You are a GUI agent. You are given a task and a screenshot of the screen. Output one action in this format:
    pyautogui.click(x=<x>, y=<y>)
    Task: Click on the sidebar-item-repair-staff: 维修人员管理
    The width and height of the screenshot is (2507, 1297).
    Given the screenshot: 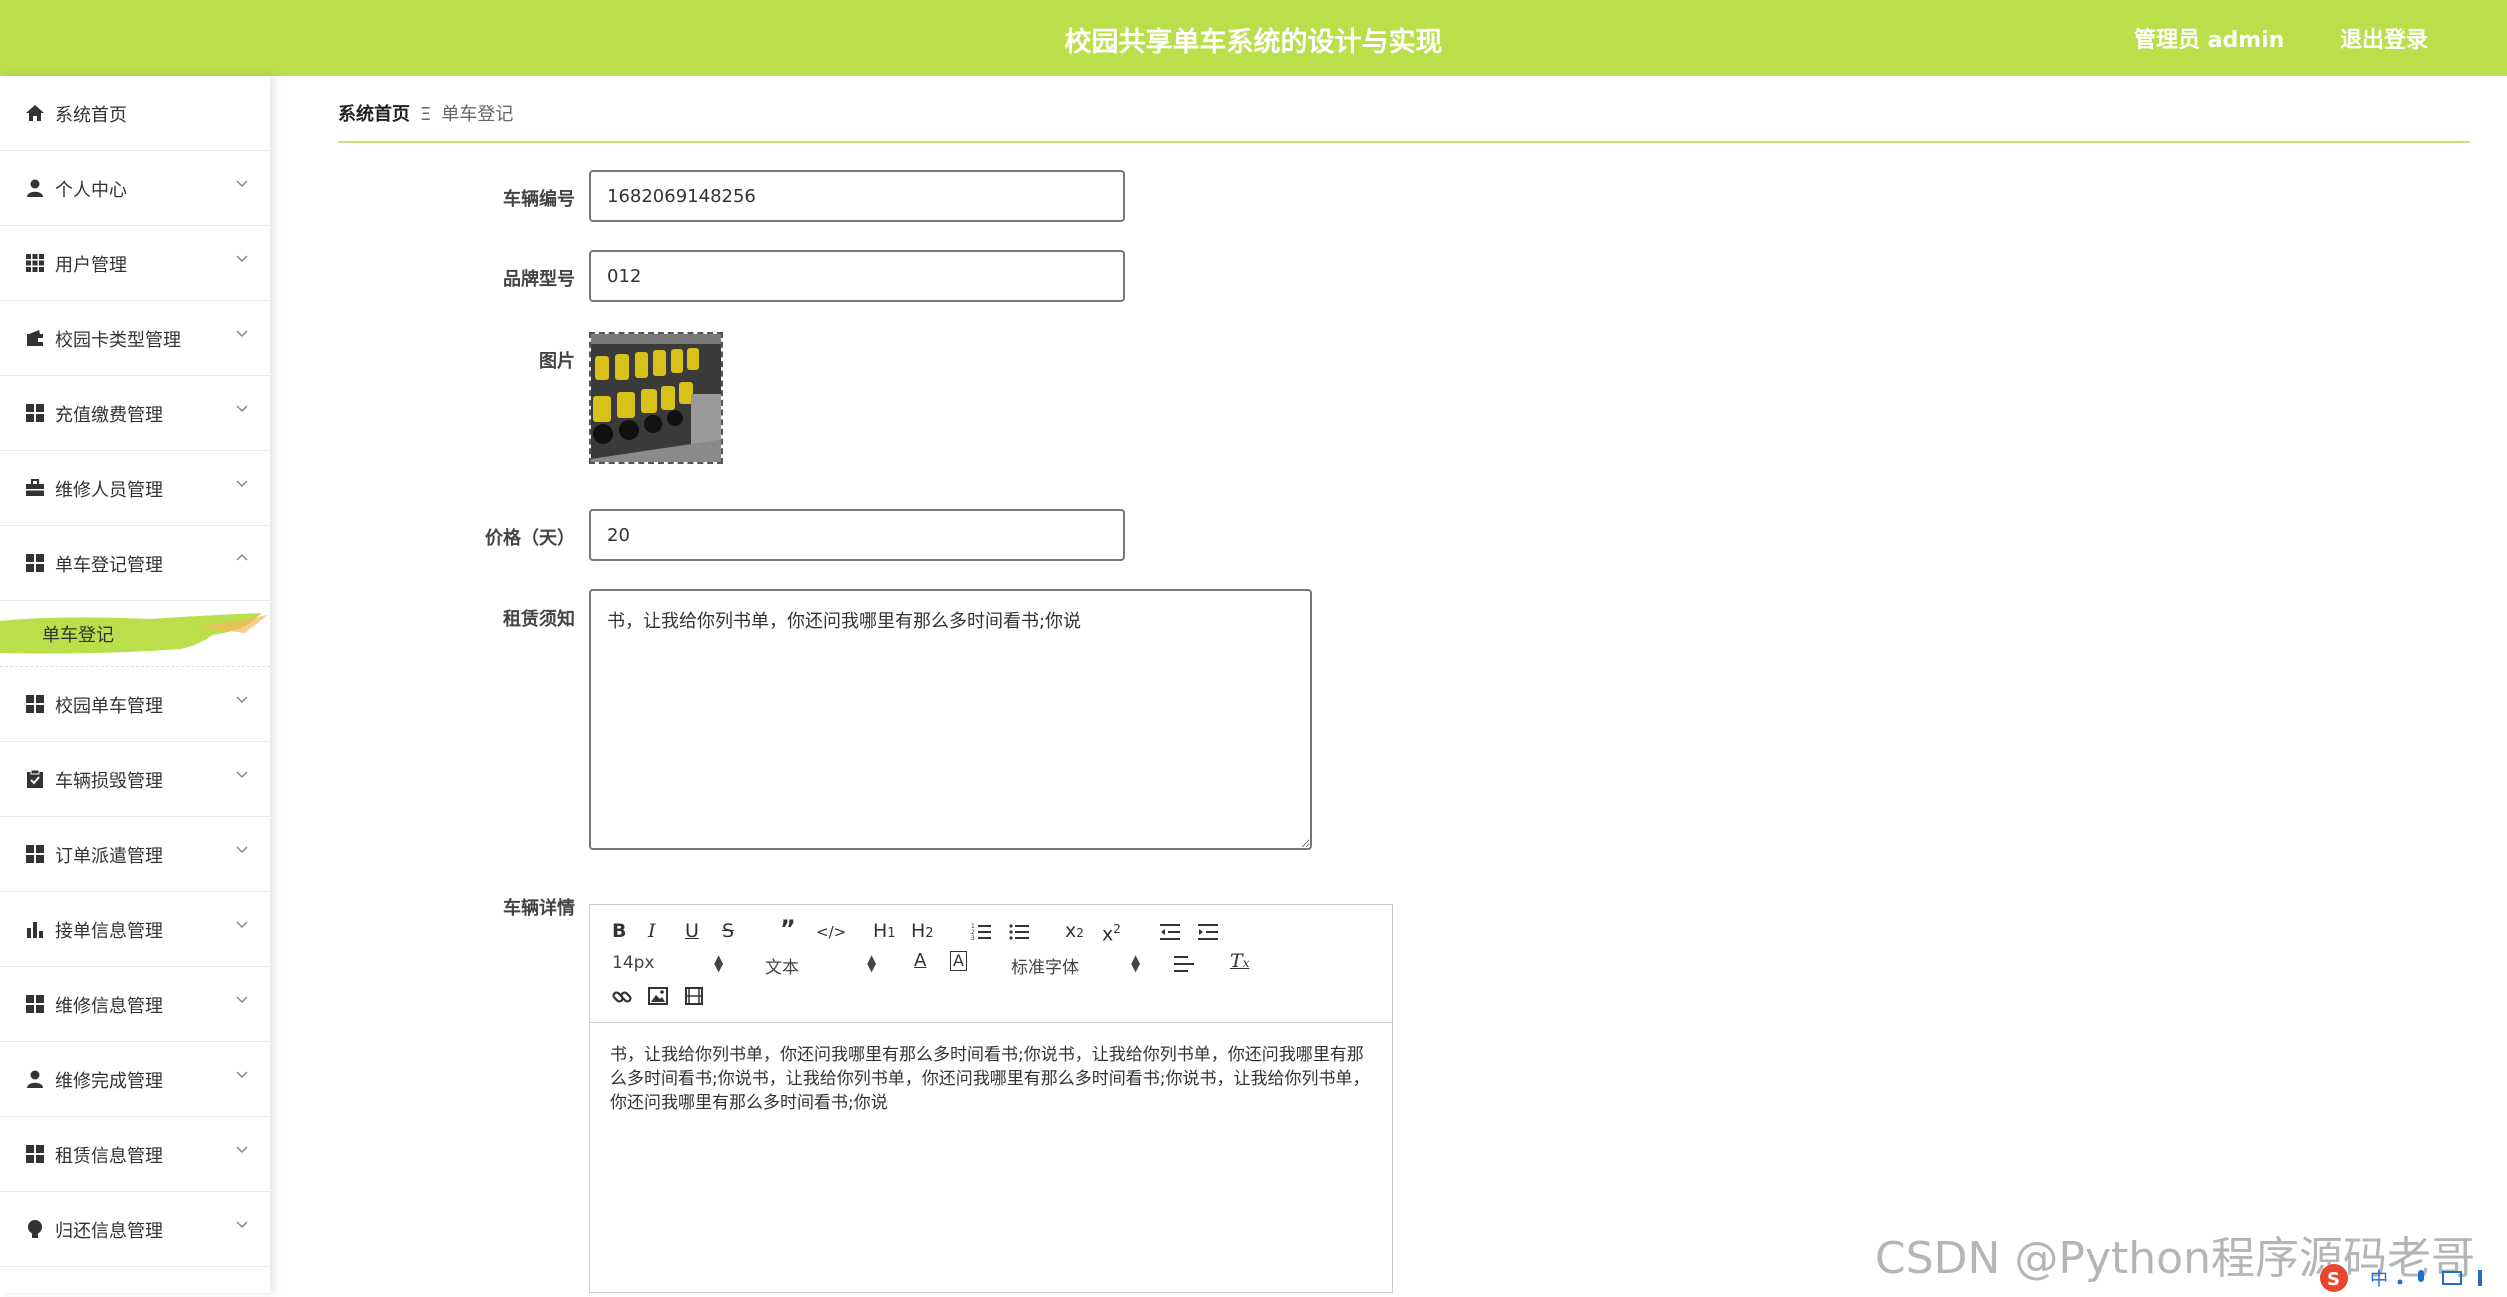 What is the action you would take?
    pyautogui.click(x=135, y=488)
    